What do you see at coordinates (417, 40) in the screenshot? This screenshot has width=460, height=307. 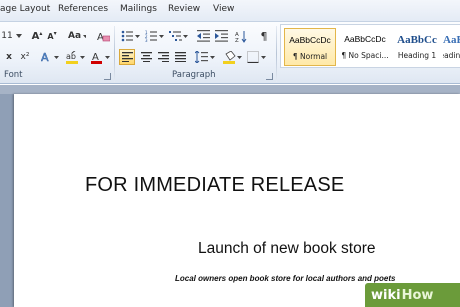 I see `style-preview: AaBbCc` at bounding box center [417, 40].